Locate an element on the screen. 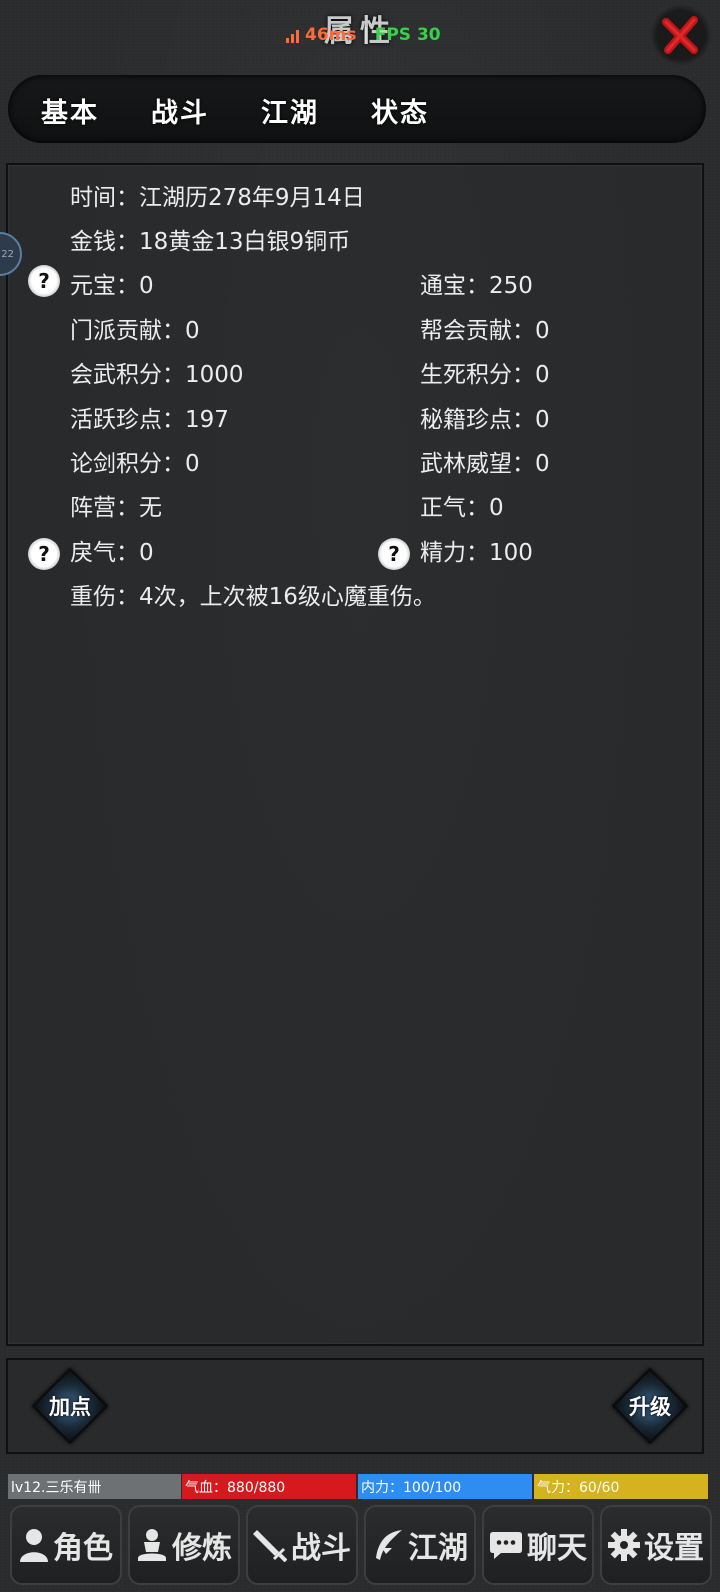 Image resolution: width=720 pixels, height=1592 pixels. nav-cultivate: 修炼 is located at coordinates (184, 1545).